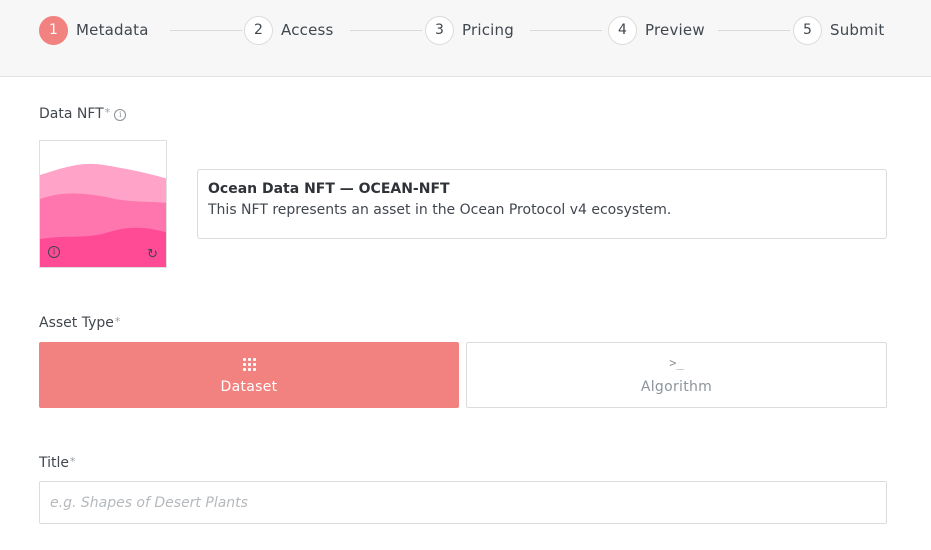 The height and width of the screenshot is (550, 931). I want to click on step-access: 2 Access, so click(289, 30).